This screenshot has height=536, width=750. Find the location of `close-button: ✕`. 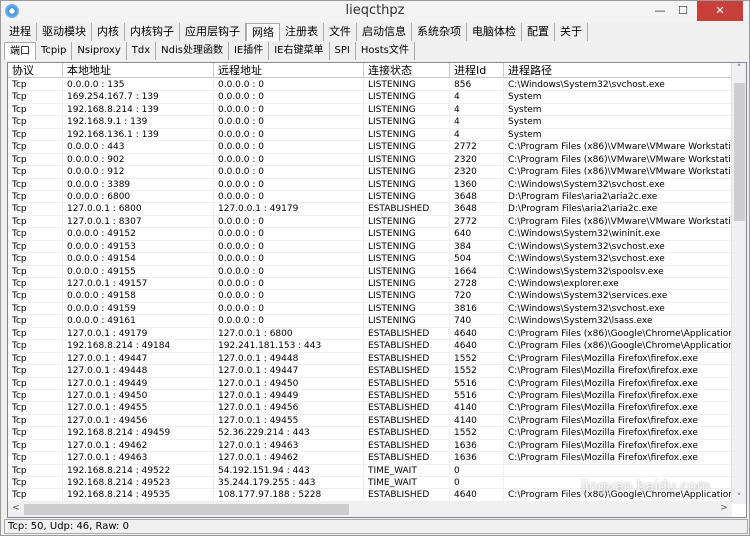

close-button: ✕ is located at coordinates (720, 11).